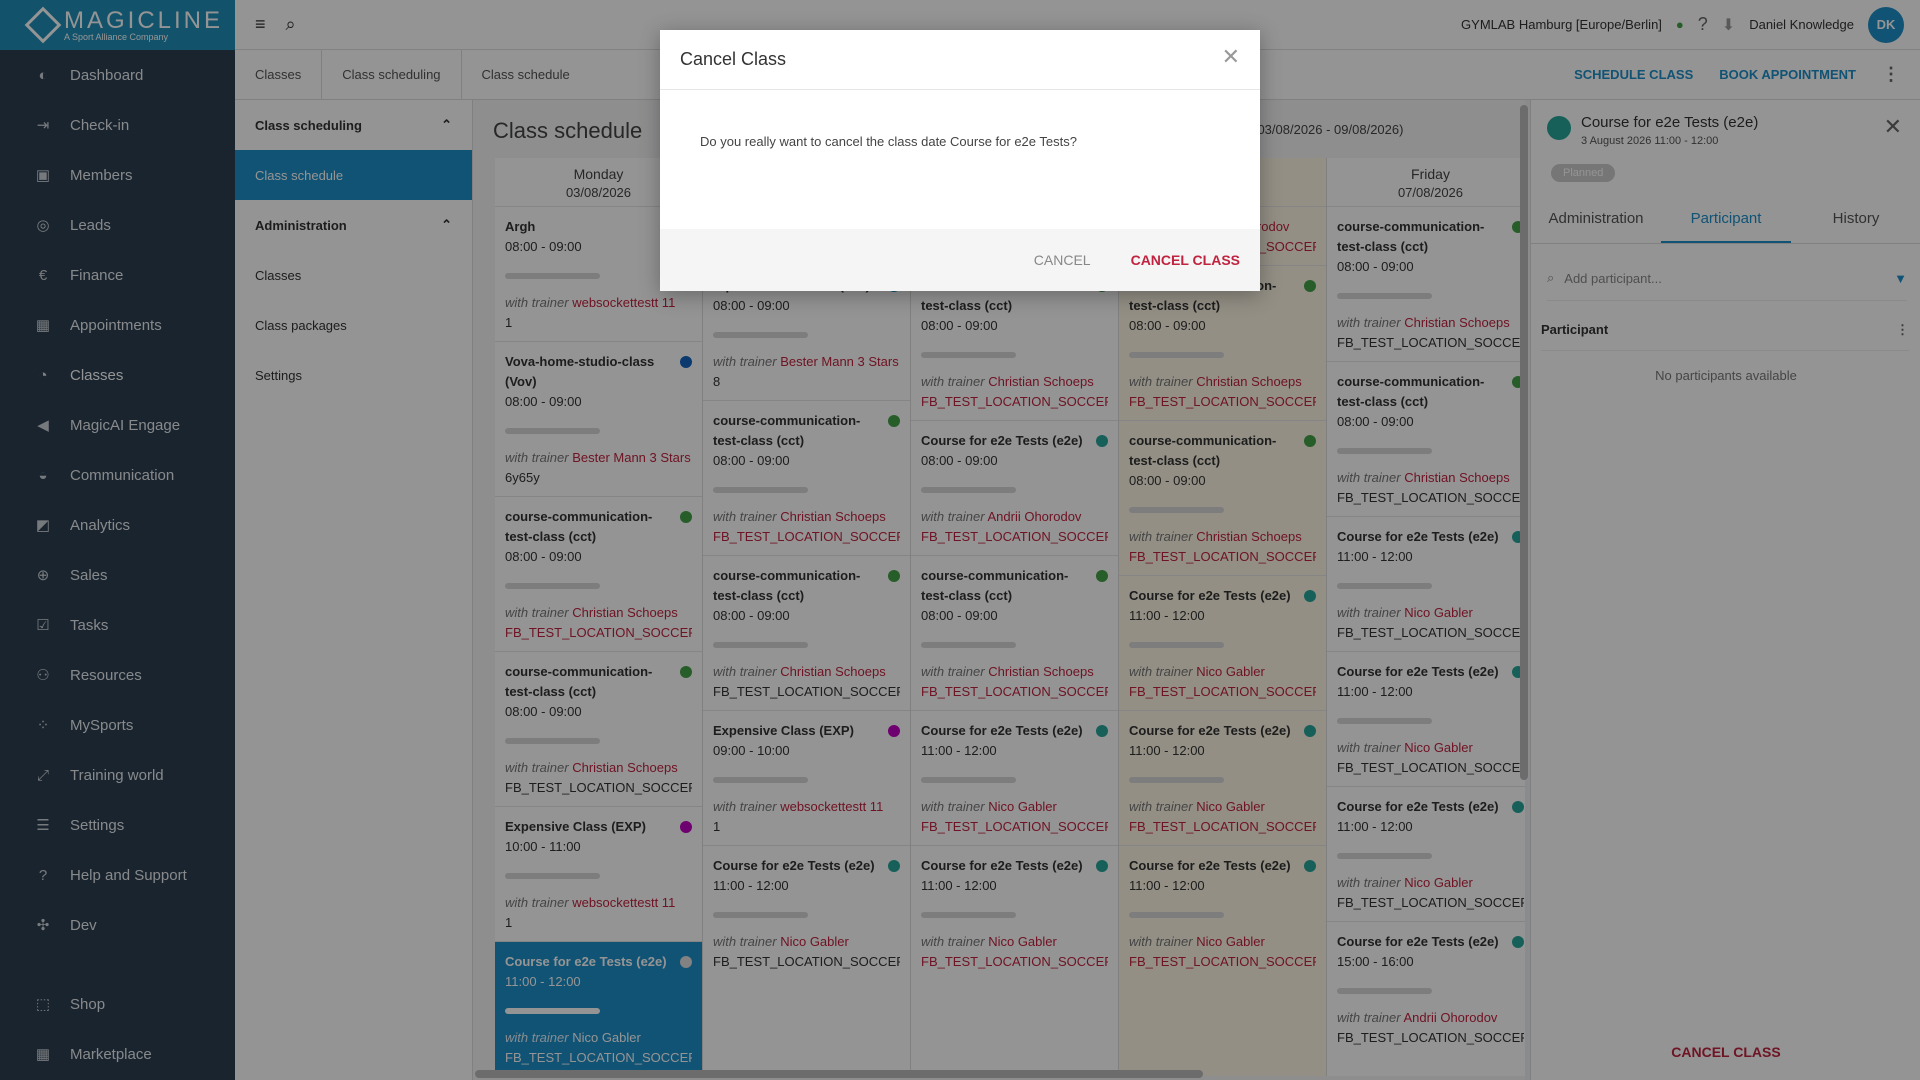 The width and height of the screenshot is (1920, 1080). Describe the element at coordinates (960, 260) in the screenshot. I see `dialog-footer: CANCEL CANCEL CLASS` at that location.